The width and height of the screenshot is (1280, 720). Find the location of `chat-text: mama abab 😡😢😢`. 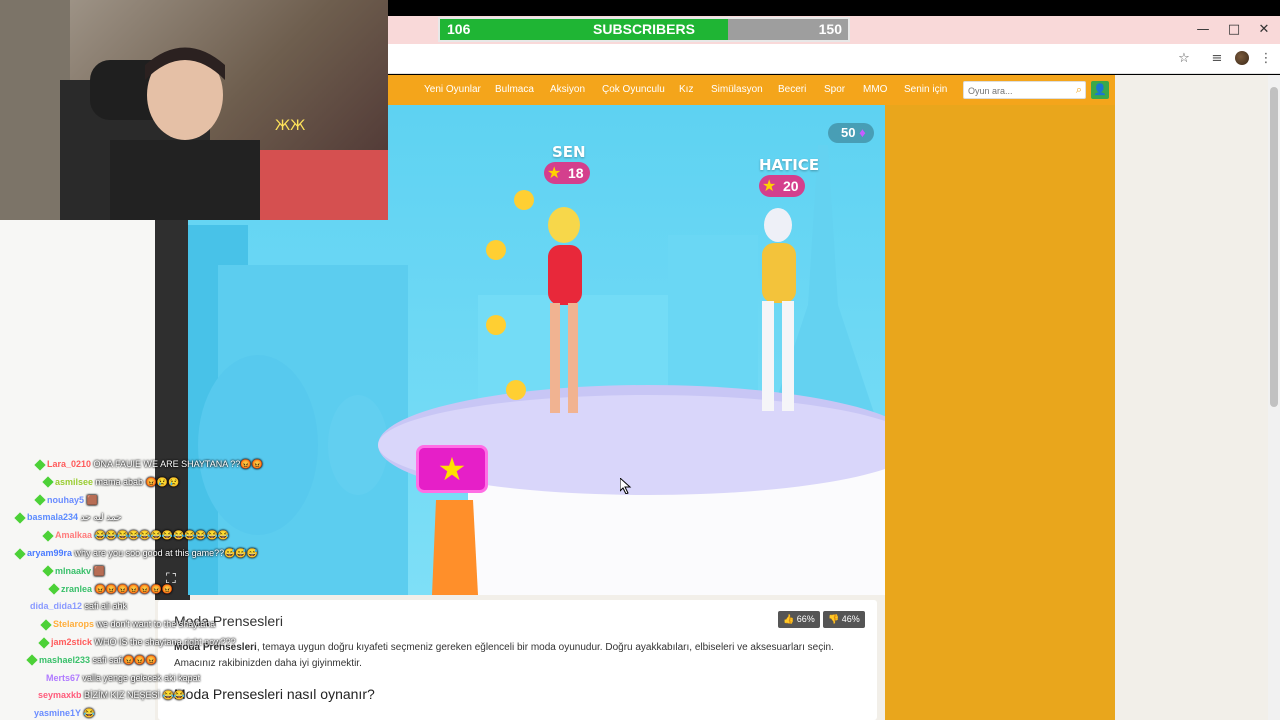

chat-text: mama abab 😡😢😢 is located at coordinates (136, 481).